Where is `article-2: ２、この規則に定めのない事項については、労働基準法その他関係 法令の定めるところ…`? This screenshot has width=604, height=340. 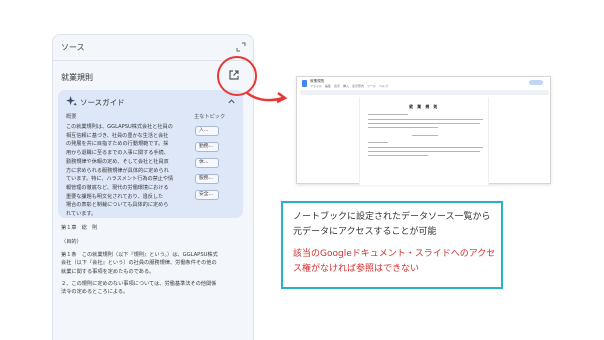 article-2: ２、この規則に定めのない事項については、労働基準法その他関係 法令の定めるところ… is located at coordinates (139, 288).